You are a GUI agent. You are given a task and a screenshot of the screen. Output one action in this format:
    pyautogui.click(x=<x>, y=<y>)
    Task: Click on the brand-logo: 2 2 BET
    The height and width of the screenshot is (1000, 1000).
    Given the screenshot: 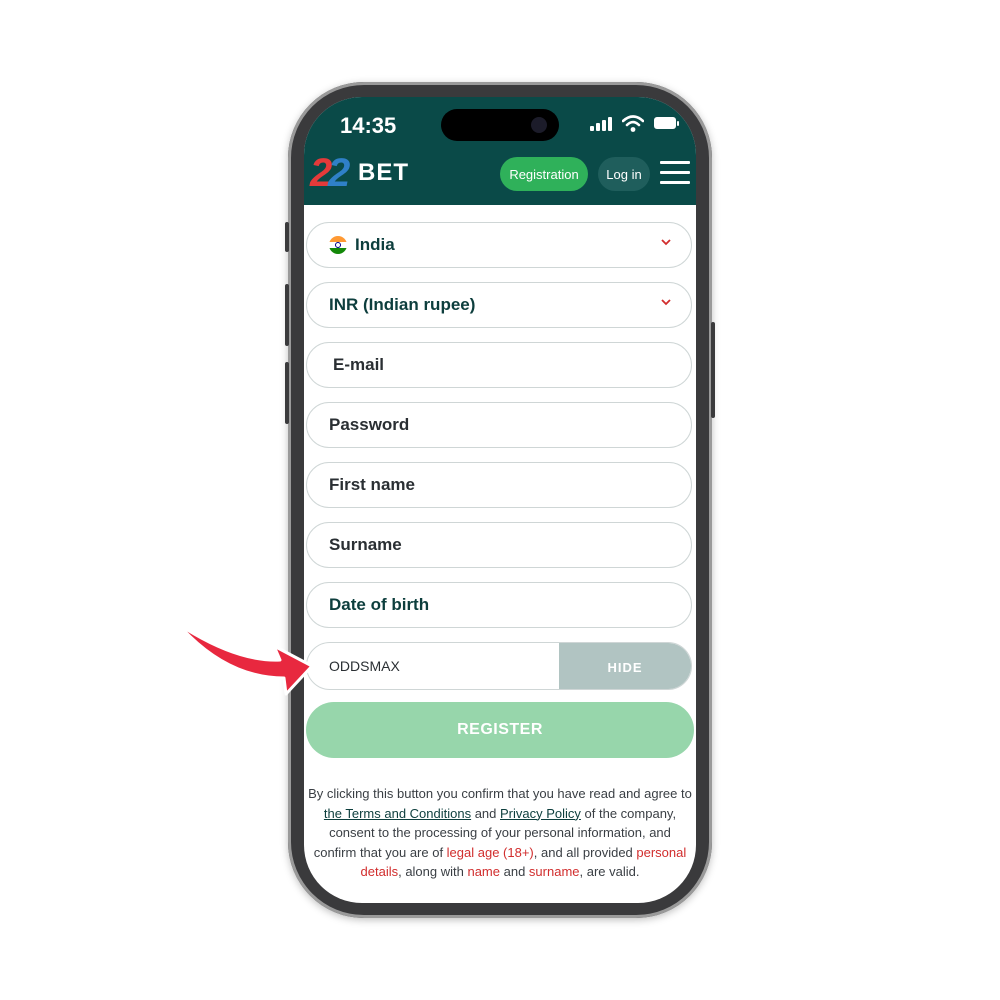 What is the action you would take?
    pyautogui.click(x=365, y=173)
    